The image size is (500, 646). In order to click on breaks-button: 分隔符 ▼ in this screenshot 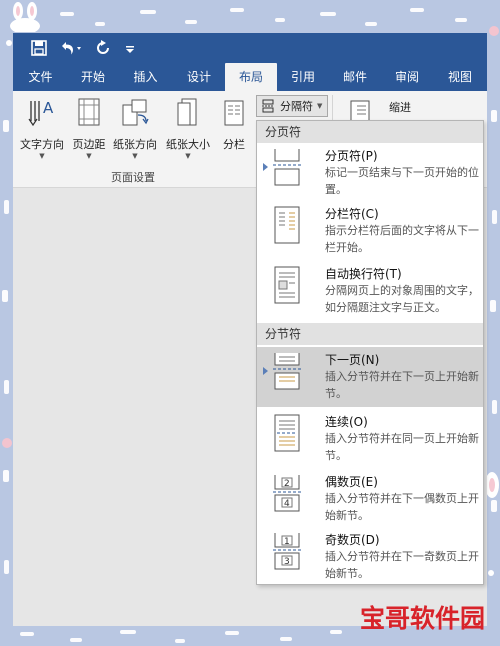, I will do `click(292, 106)`.